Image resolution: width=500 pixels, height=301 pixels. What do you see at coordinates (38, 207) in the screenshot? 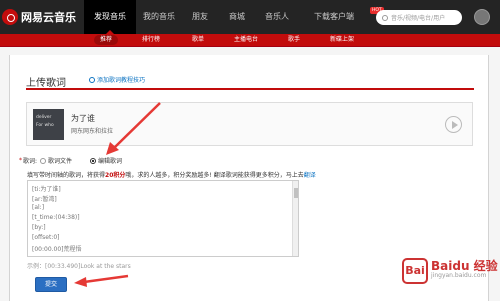
I see `lyric-line: [al:]` at bounding box center [38, 207].